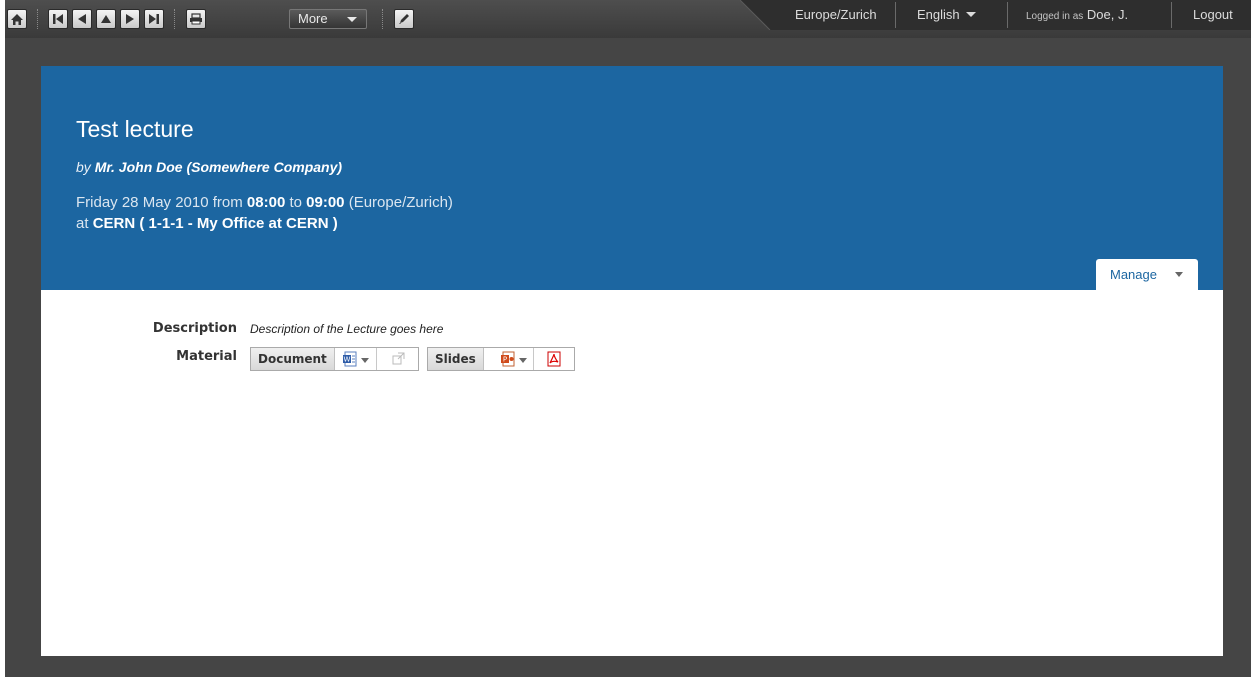 The height and width of the screenshot is (677, 1251). I want to click on material-label: Material, so click(206, 356).